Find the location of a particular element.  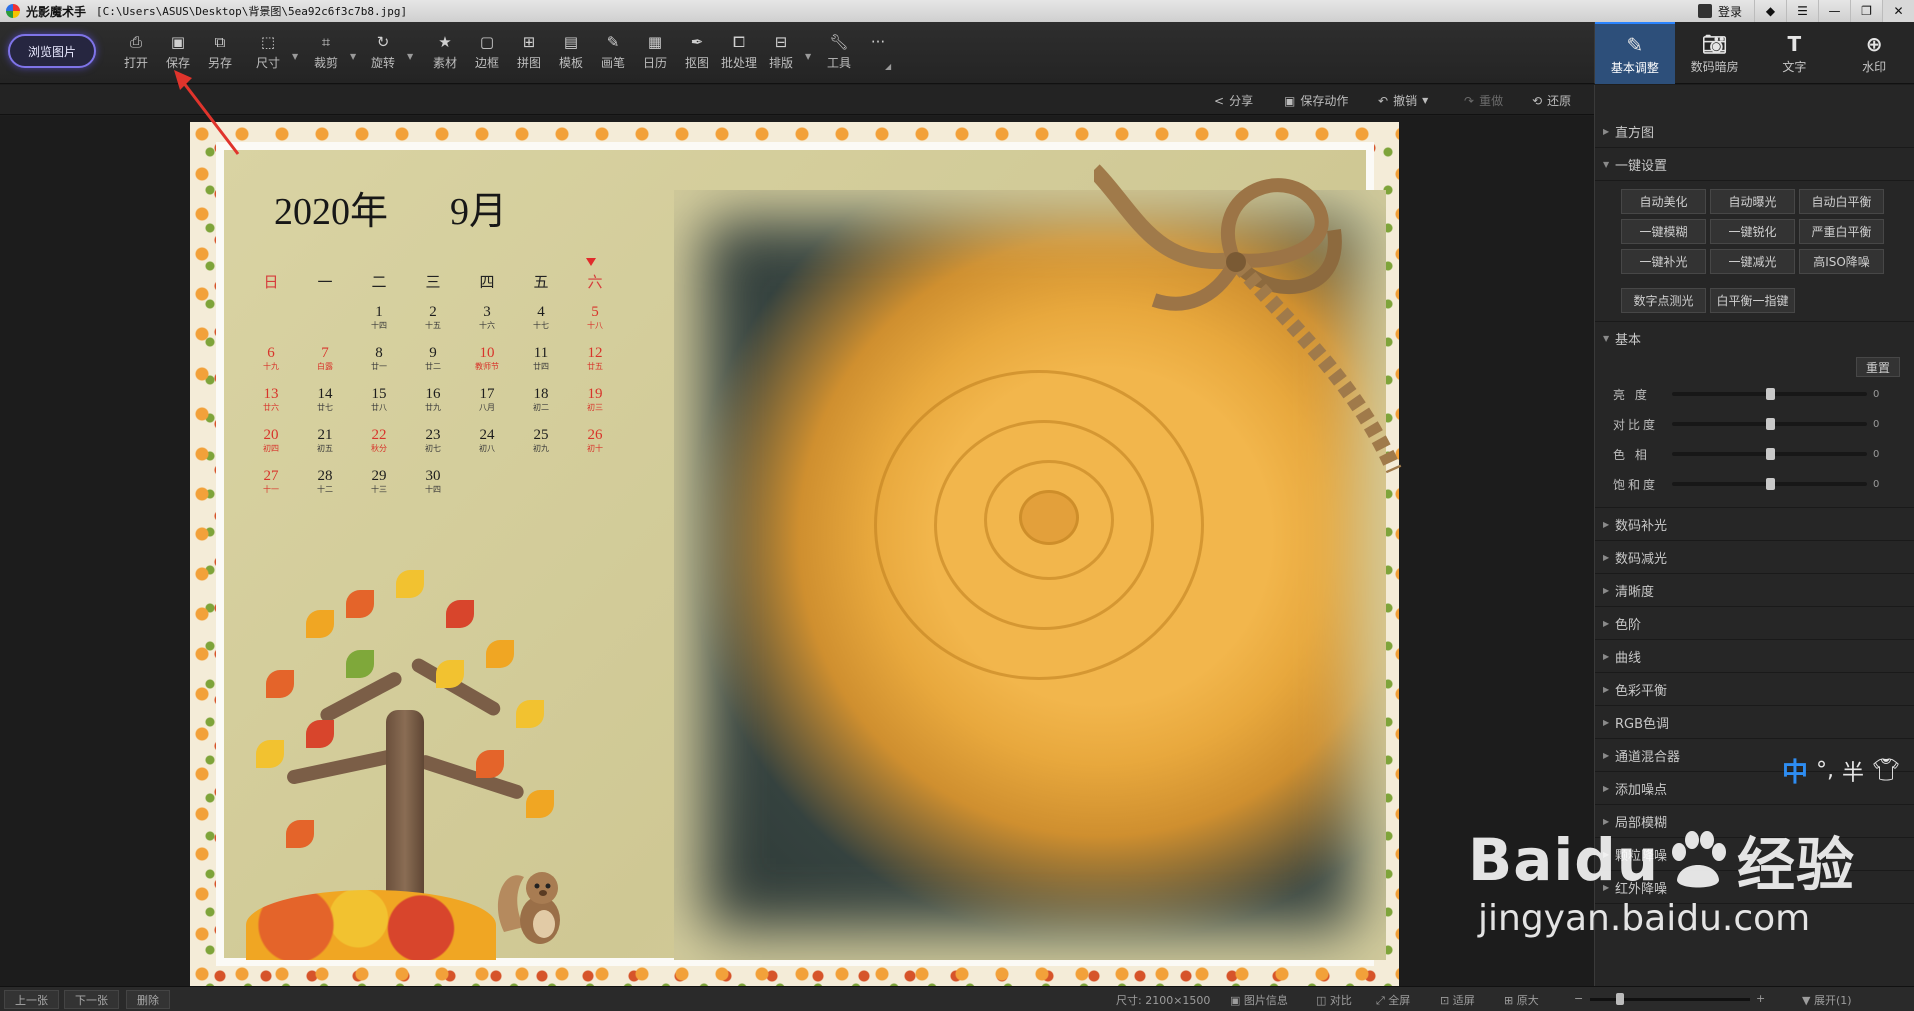

rotate-dropdown-icon: ▼ is located at coordinates (410, 56).